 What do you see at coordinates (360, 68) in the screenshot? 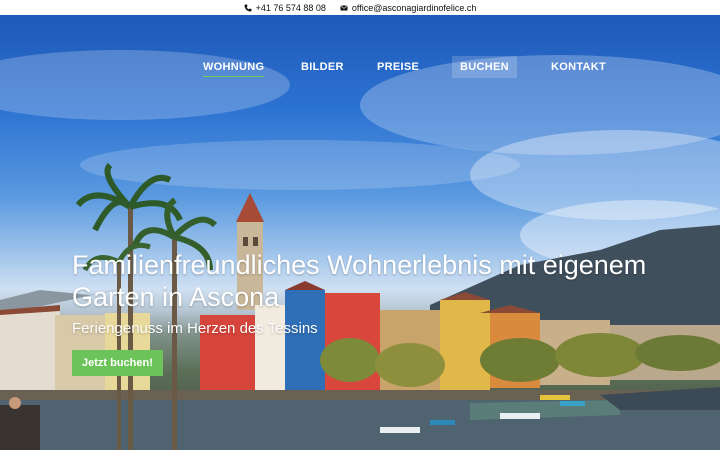
I see `main-navigation: WOHNUNG BILDER PREISE BUCHEN KONTAKT` at bounding box center [360, 68].